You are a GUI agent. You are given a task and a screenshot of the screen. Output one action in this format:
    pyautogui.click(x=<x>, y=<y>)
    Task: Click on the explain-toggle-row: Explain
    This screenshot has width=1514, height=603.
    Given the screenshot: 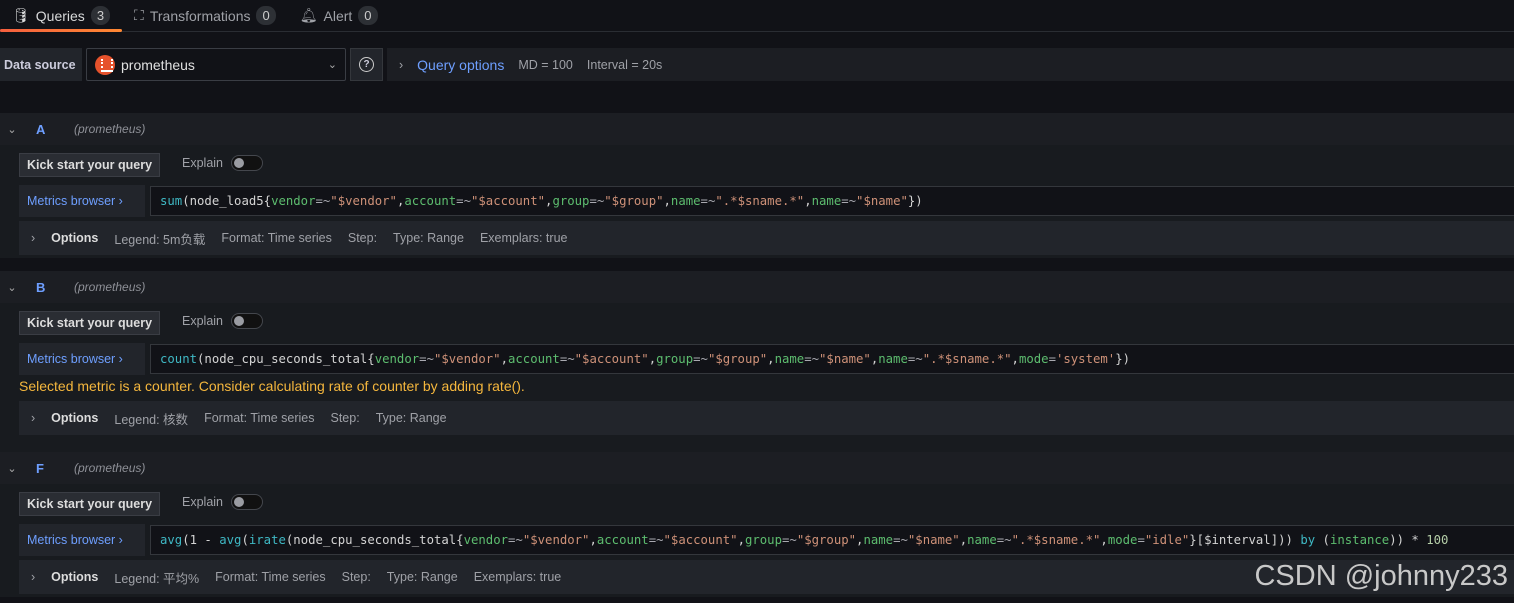 What is the action you would take?
    pyautogui.click(x=222, y=502)
    